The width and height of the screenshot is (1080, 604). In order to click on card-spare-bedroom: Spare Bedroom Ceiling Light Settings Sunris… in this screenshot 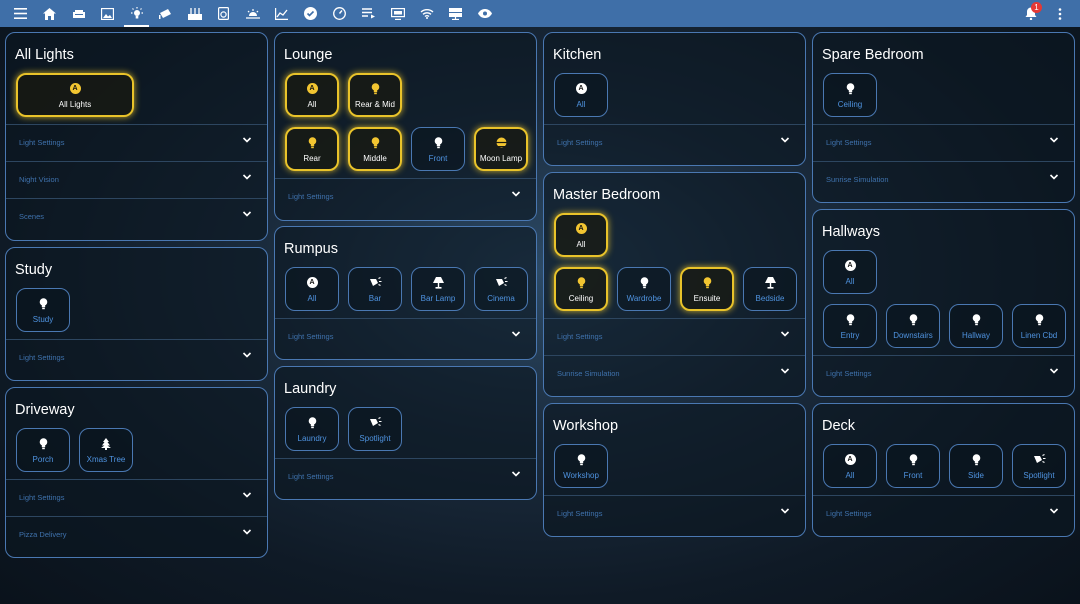, I will do `click(943, 117)`.